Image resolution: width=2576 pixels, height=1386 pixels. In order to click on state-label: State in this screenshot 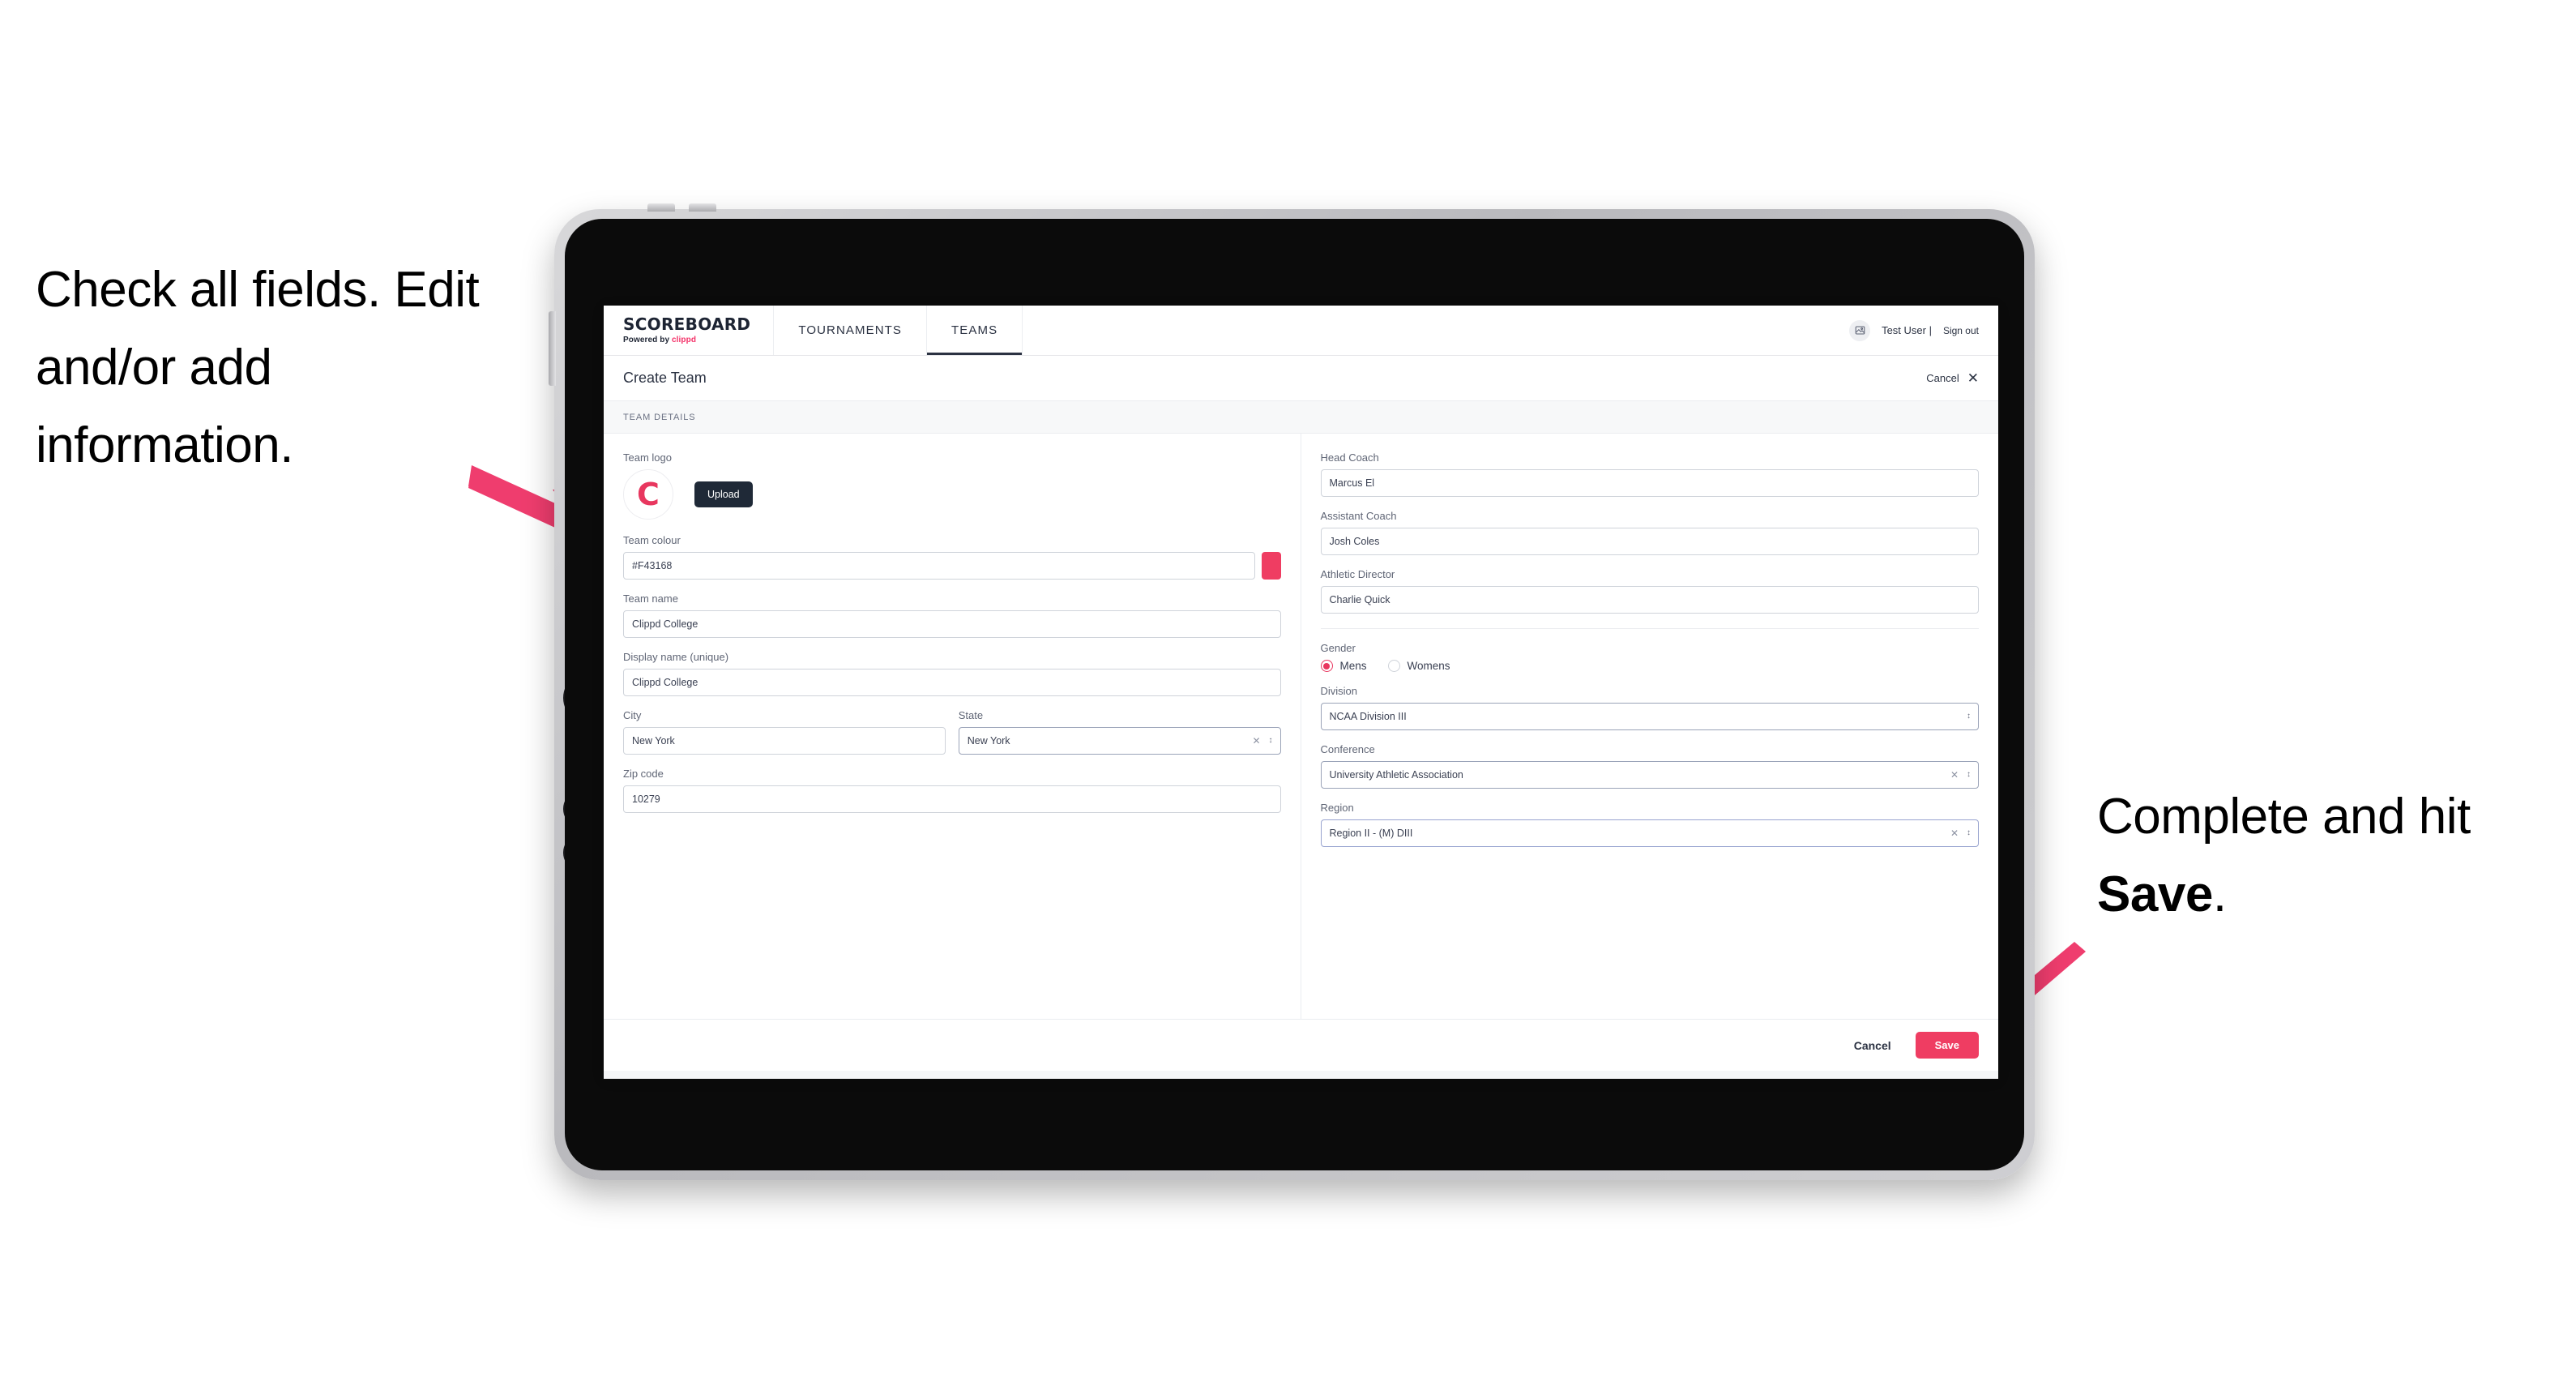, I will do `click(971, 715)`.